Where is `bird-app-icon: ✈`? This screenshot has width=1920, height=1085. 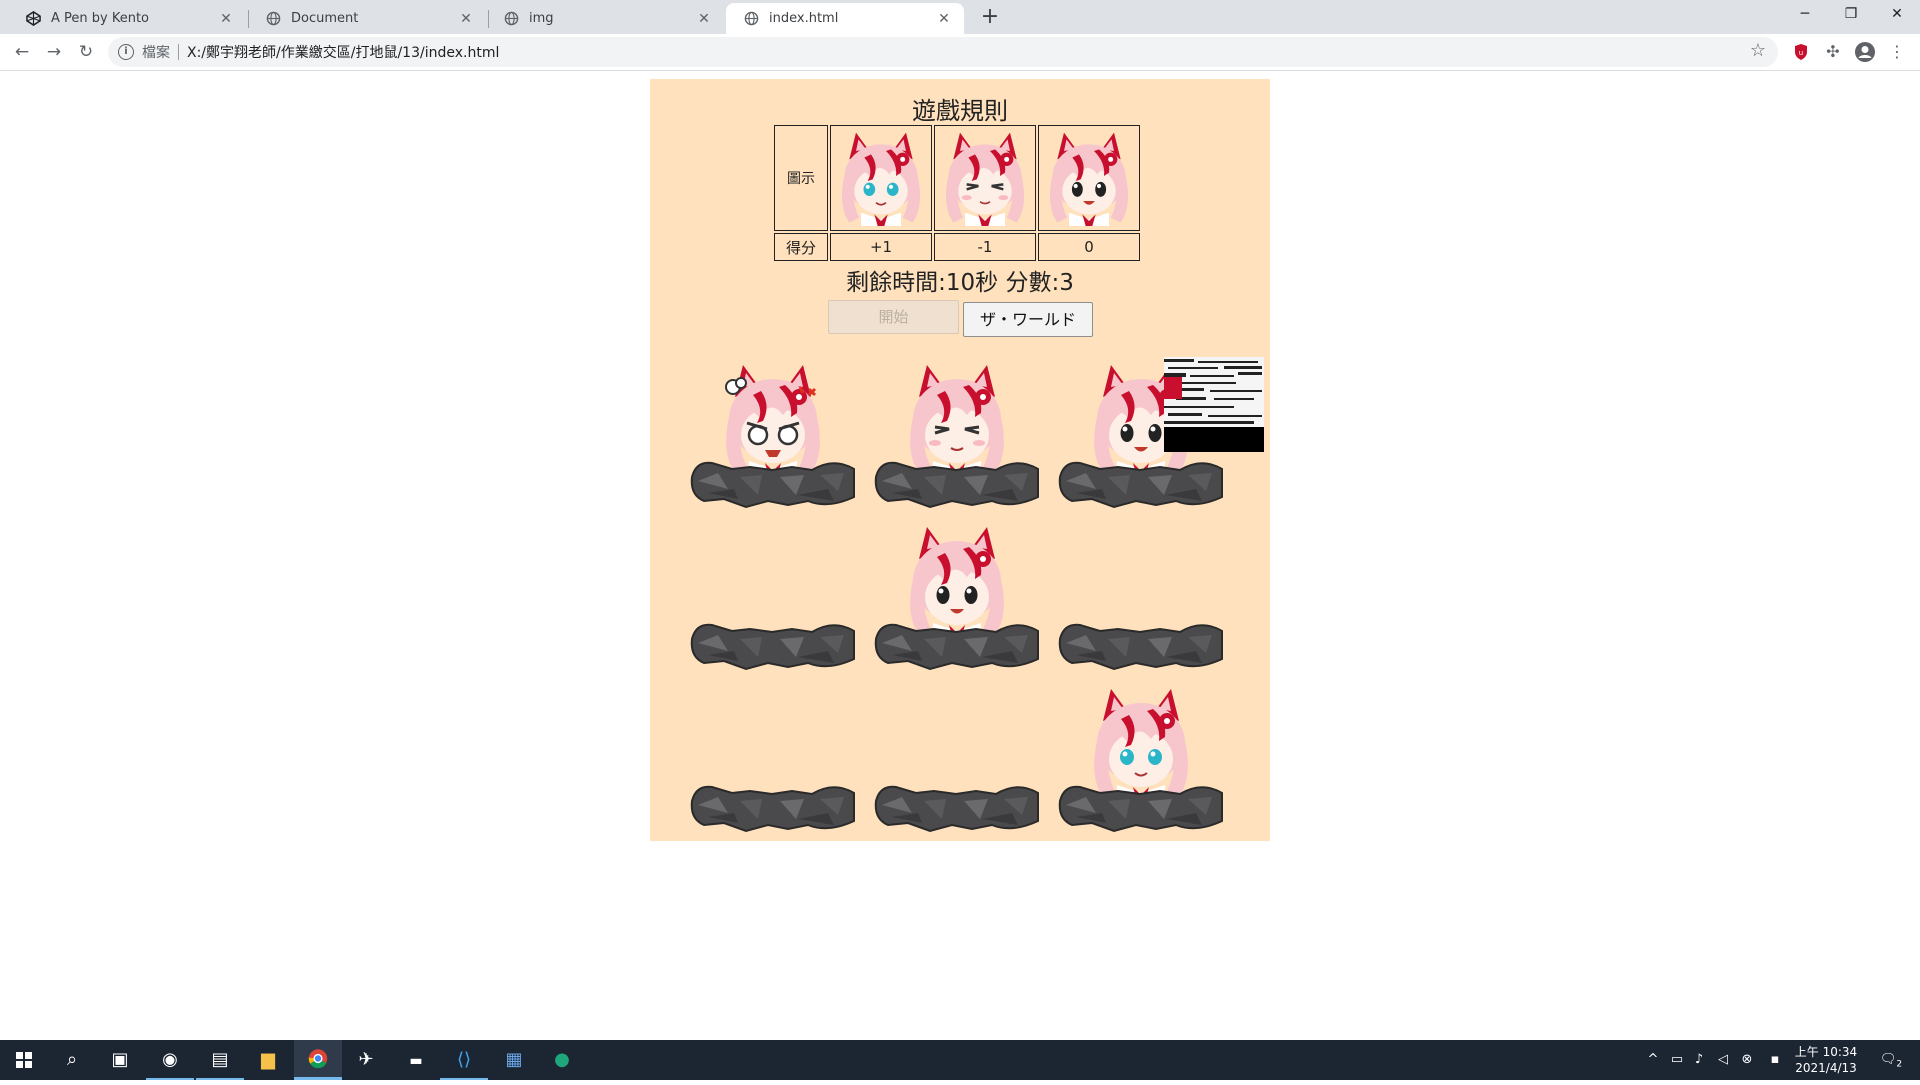 bird-app-icon: ✈ is located at coordinates (366, 1060).